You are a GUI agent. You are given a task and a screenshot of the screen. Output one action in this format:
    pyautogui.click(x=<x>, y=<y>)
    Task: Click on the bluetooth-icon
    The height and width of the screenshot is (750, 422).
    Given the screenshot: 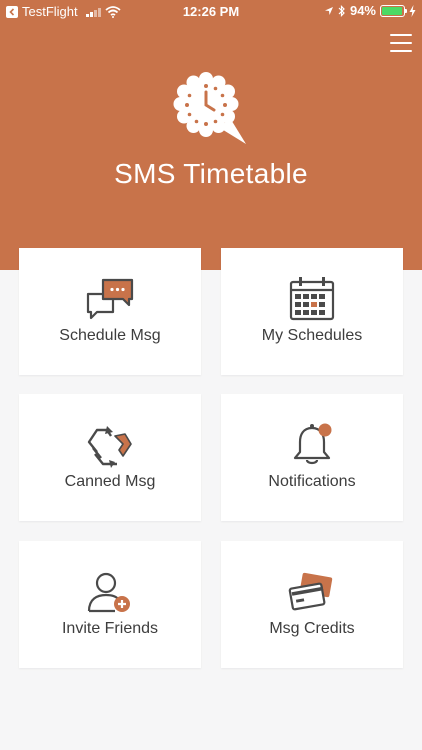 What is the action you would take?
    pyautogui.click(x=341, y=10)
    